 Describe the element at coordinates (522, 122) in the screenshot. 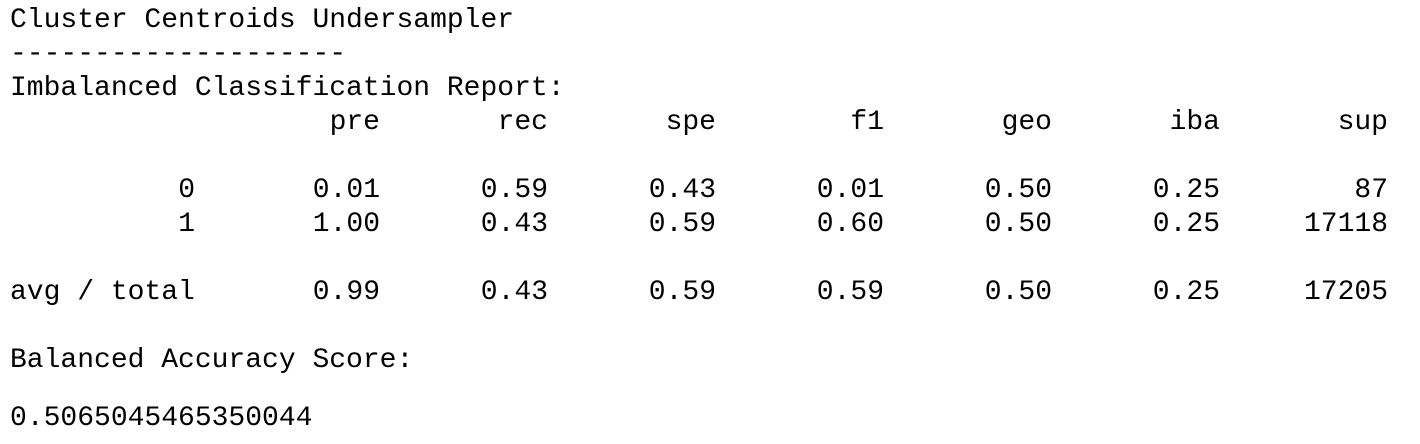

I see `column-header: rec` at that location.